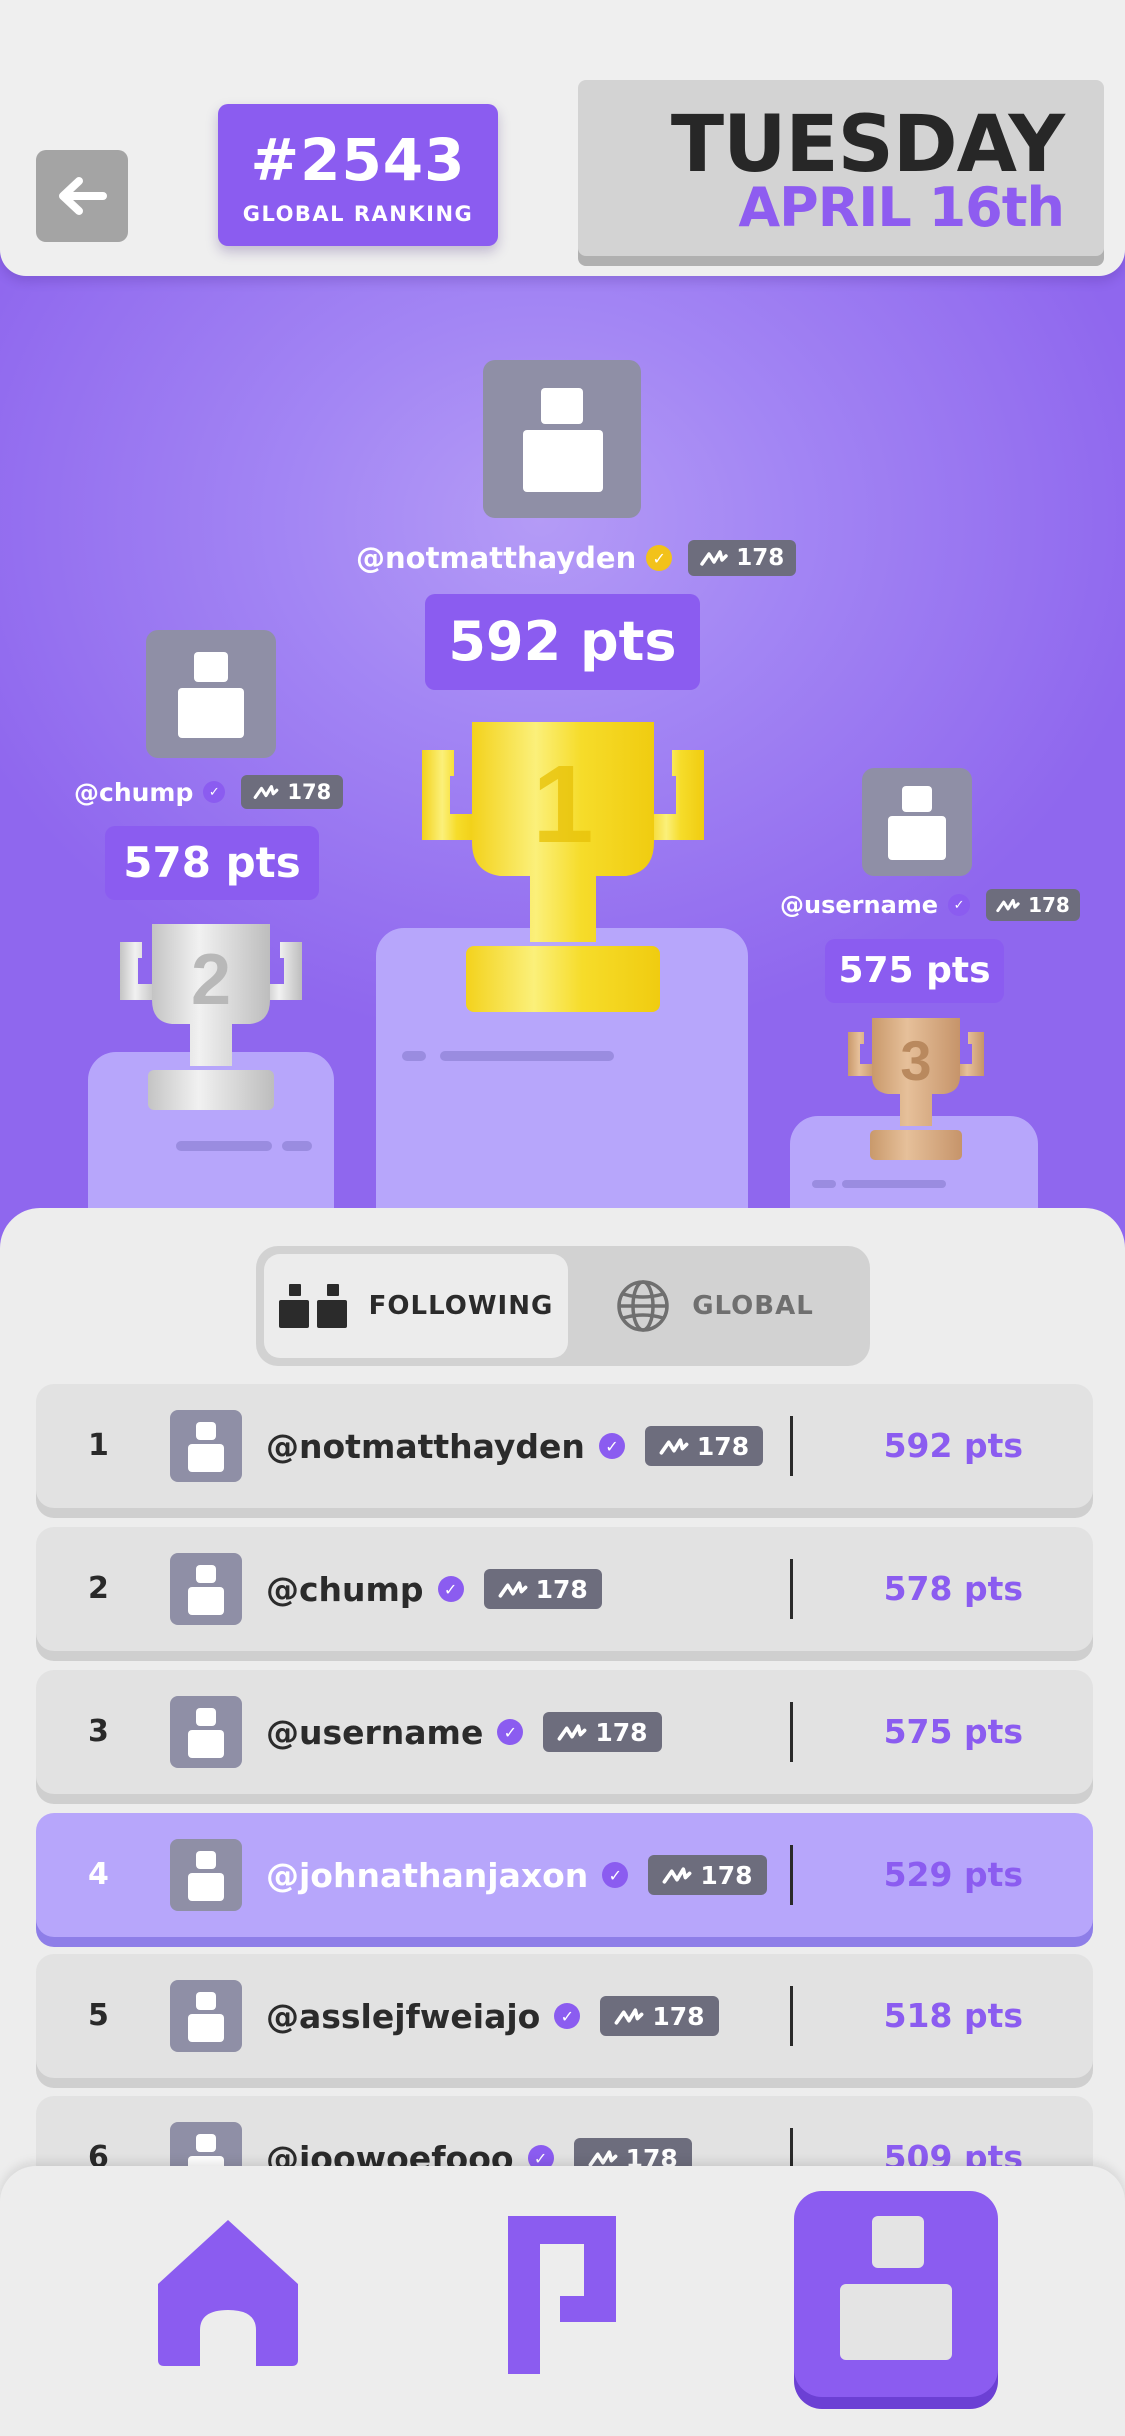  What do you see at coordinates (228, 2293) in the screenshot?
I see `home-icon` at bounding box center [228, 2293].